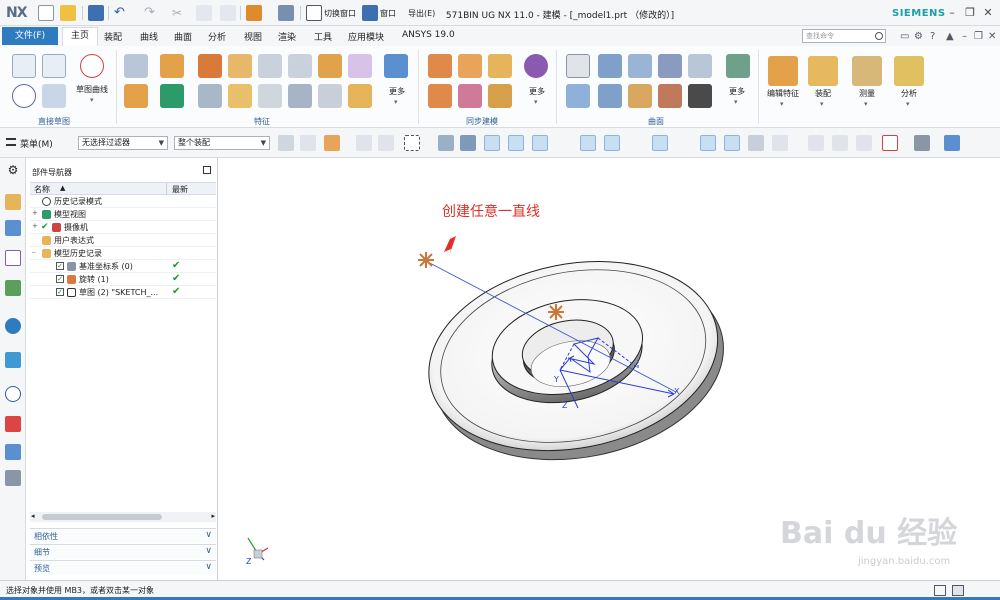 The width and height of the screenshot is (1000, 600). I want to click on scroll-right-icon: ▸, so click(213, 516).